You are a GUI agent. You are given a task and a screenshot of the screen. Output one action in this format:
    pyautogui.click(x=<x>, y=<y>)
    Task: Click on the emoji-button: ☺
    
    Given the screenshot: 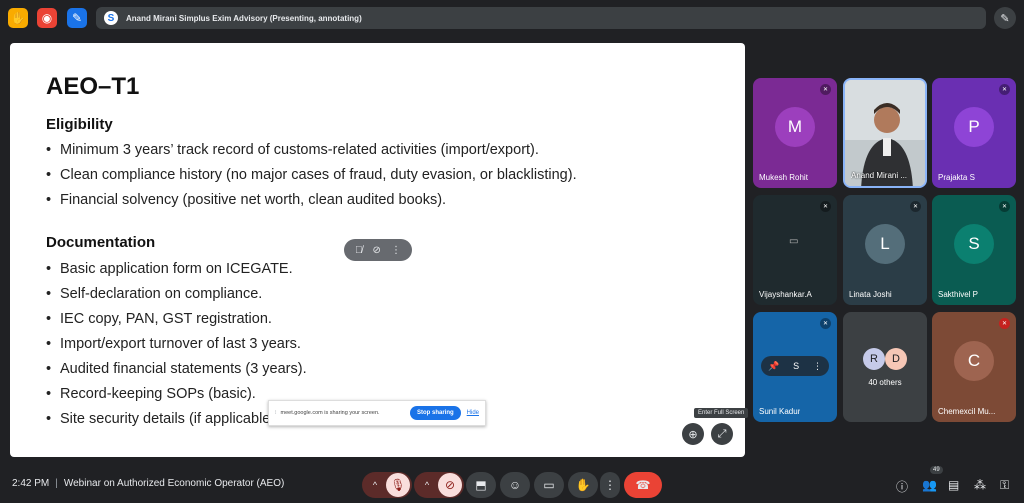 What is the action you would take?
    pyautogui.click(x=515, y=485)
    